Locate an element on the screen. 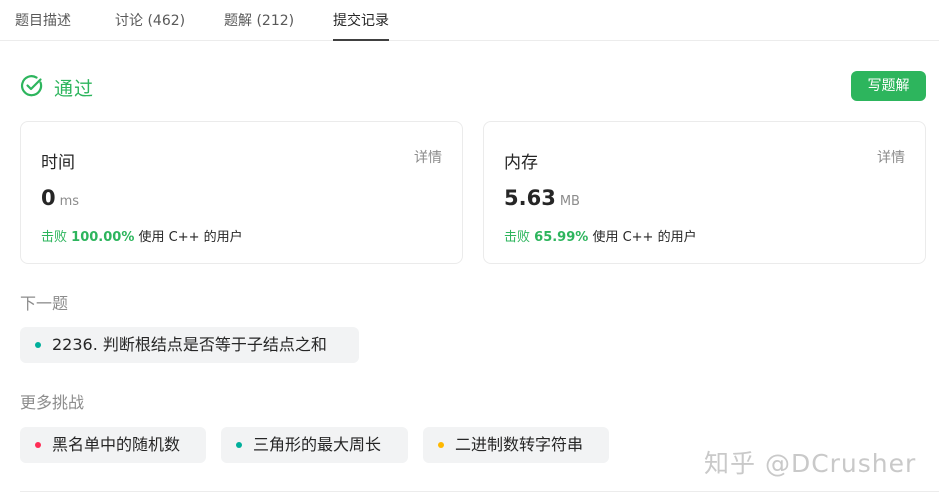 The width and height of the screenshot is (939, 499). tab-description: 题目描述 is located at coordinates (43, 25).